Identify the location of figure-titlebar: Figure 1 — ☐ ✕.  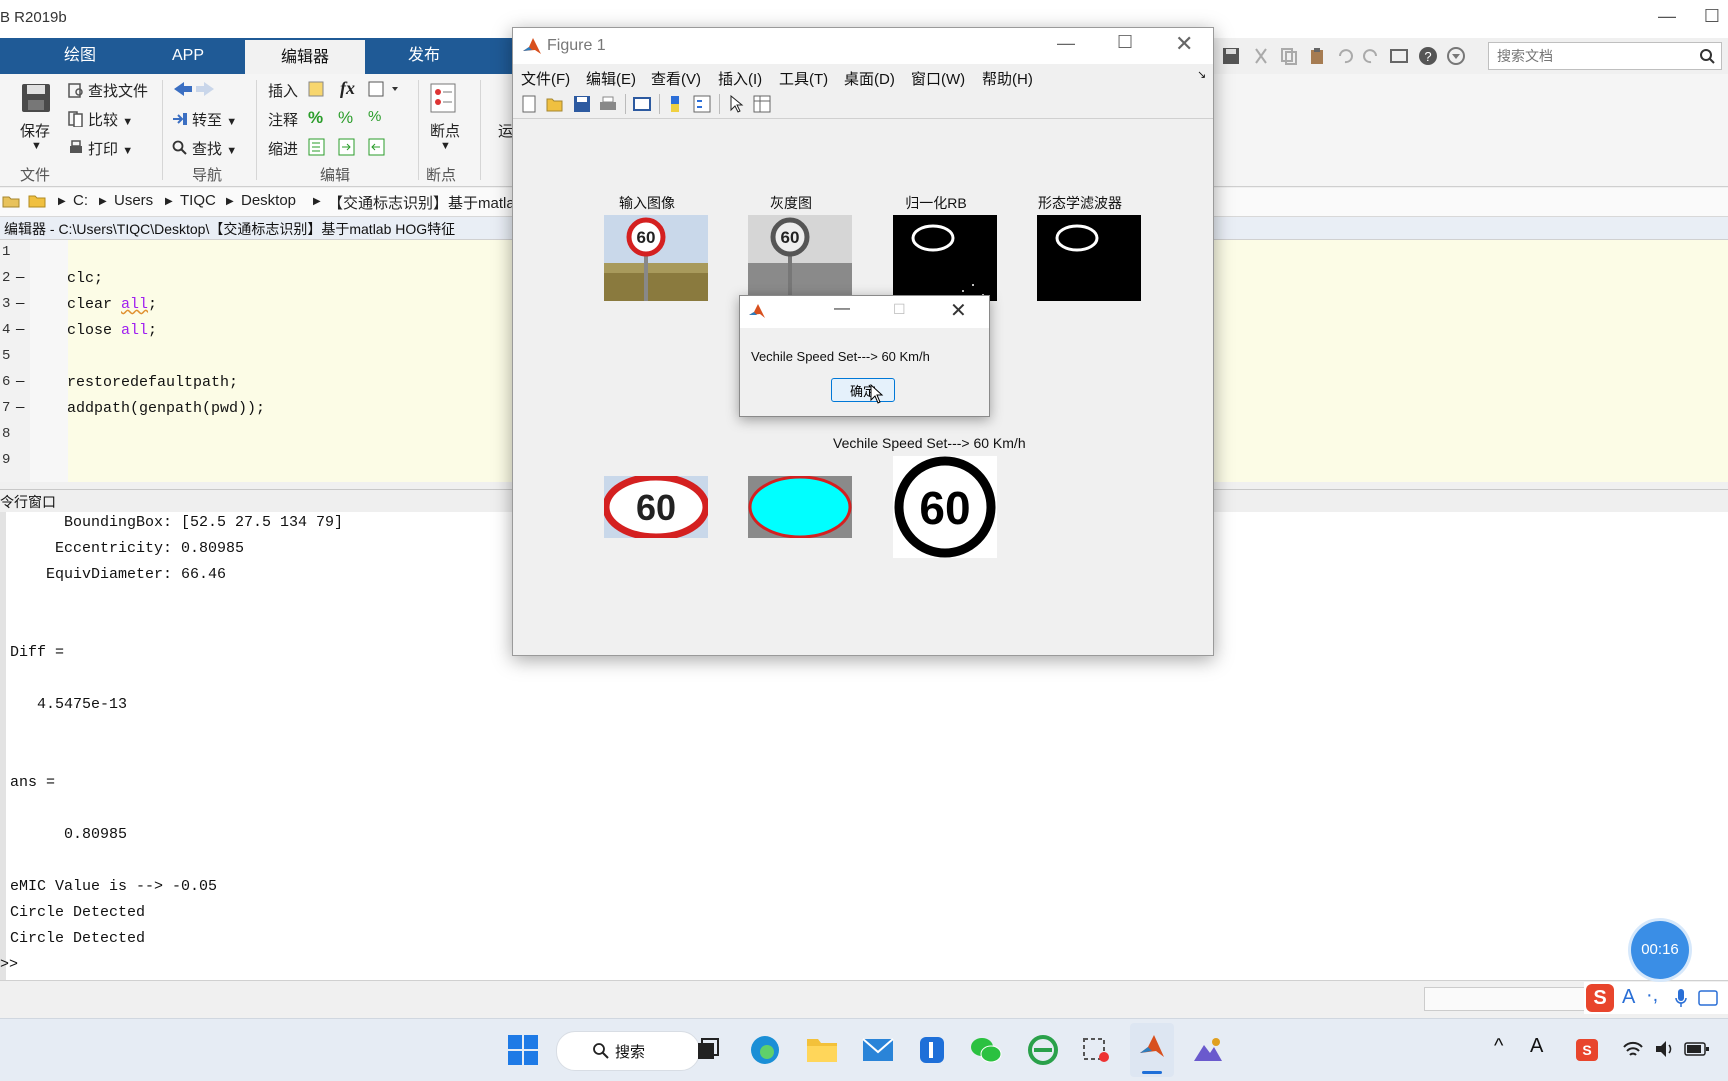
(863, 46).